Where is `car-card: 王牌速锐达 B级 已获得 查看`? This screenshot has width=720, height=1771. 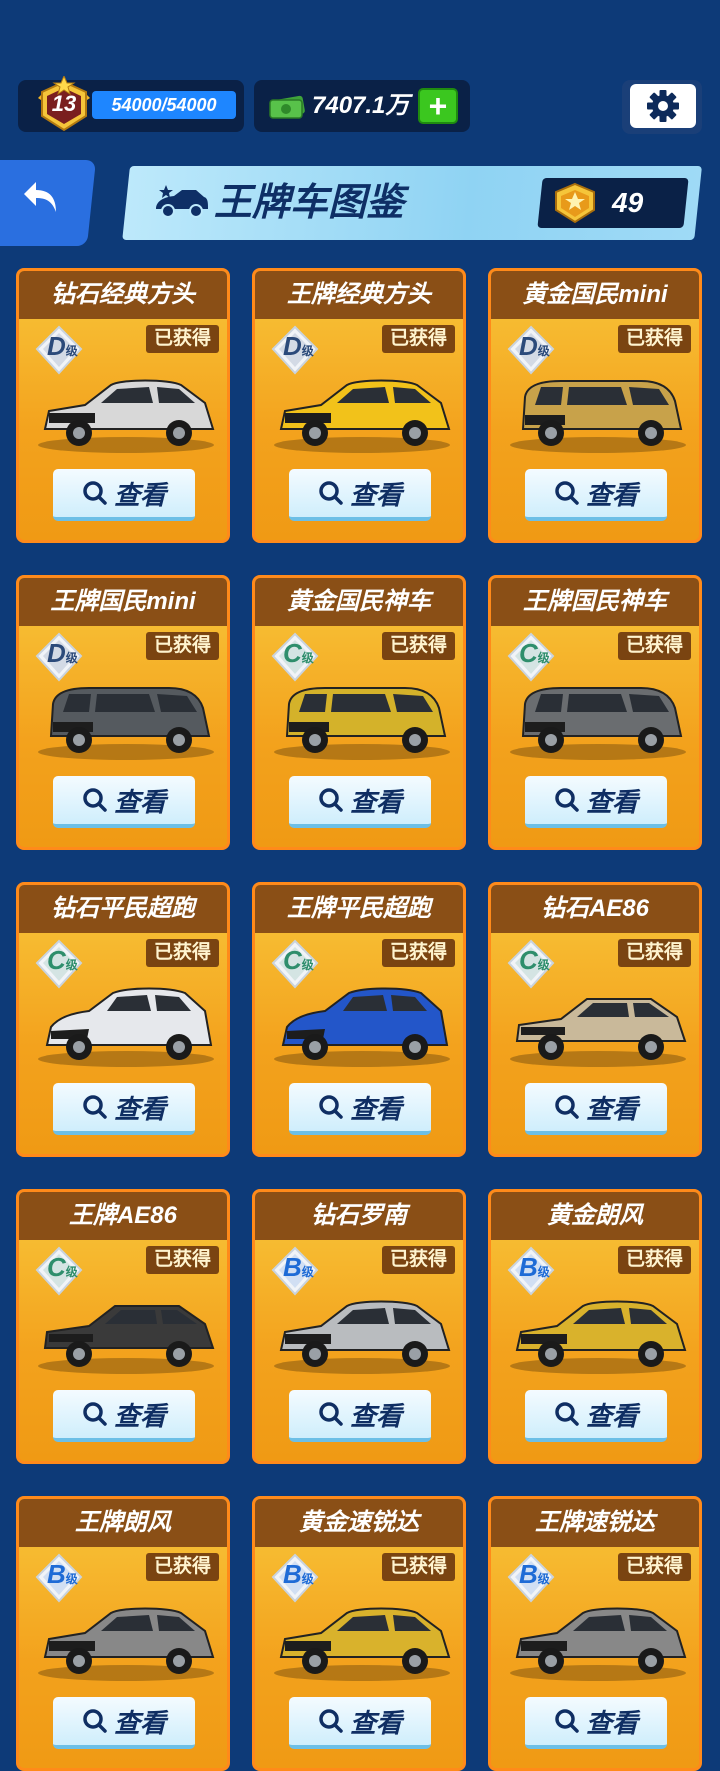
car-card: 王牌速锐达 B级 已获得 查看 is located at coordinates (595, 1633).